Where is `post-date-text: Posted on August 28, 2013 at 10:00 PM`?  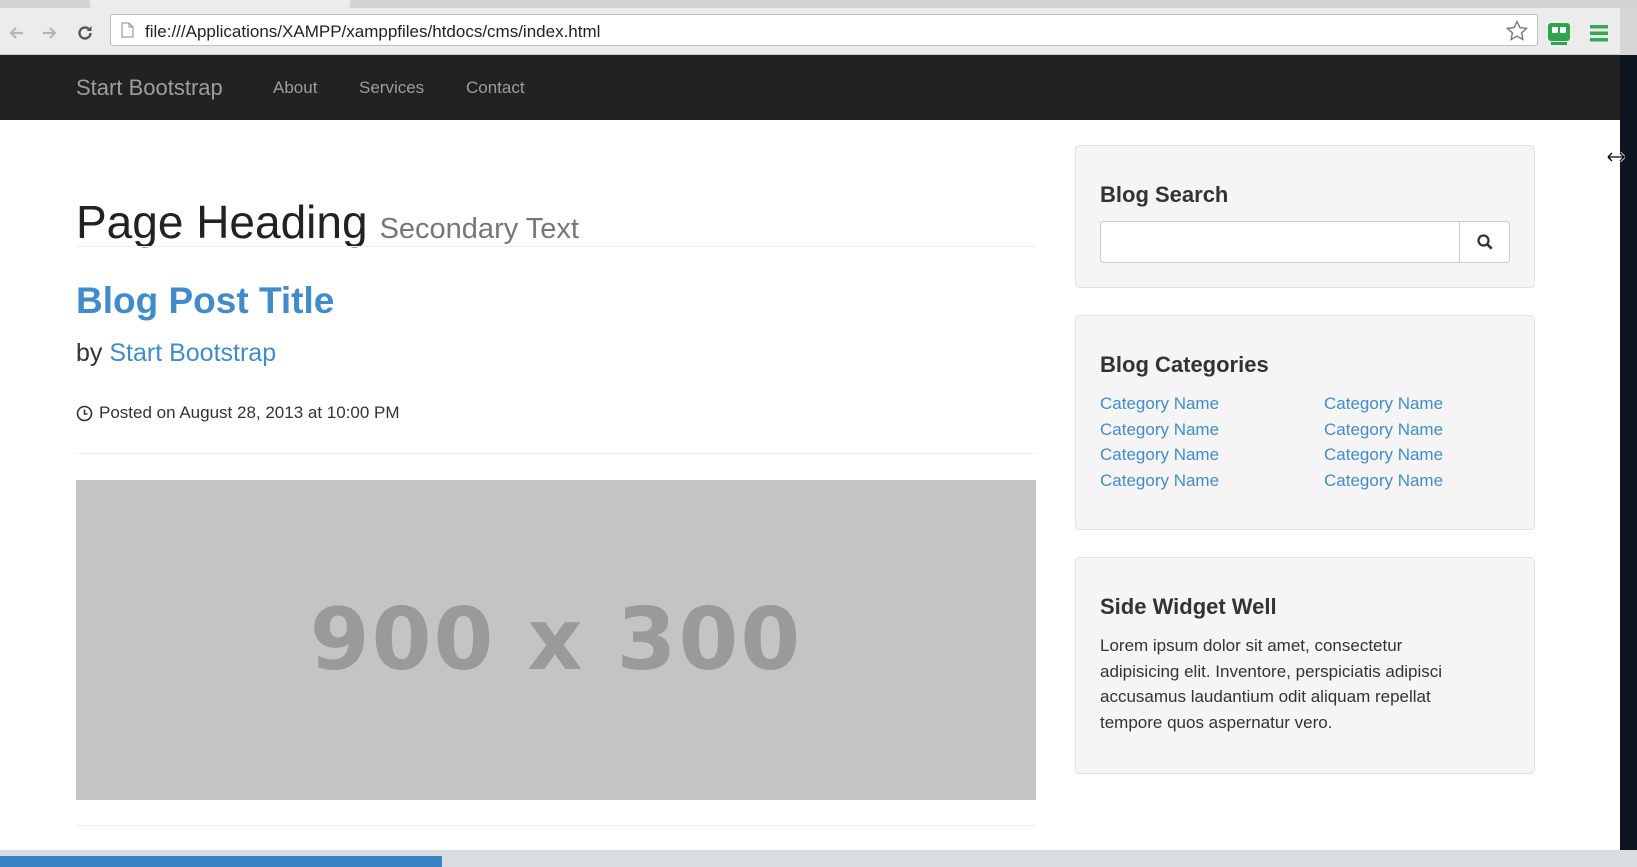
post-date-text: Posted on August 28, 2013 at 10:00 PM is located at coordinates (249, 412).